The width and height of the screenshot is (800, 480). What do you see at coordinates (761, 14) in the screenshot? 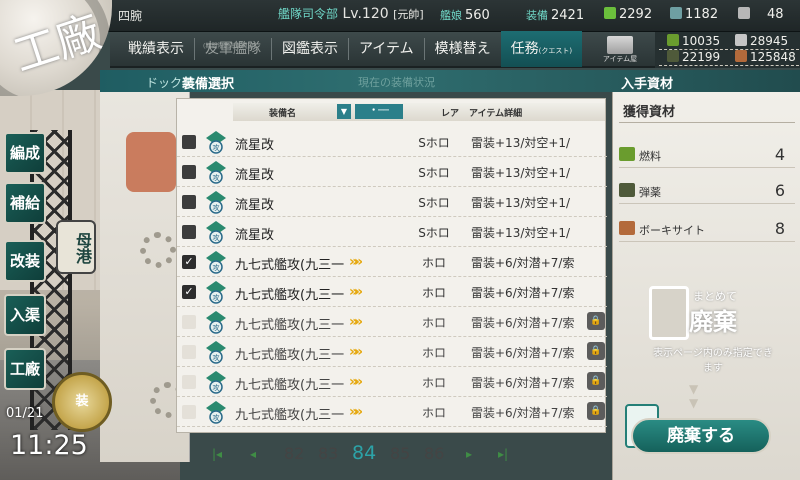
I see `screw-count: 48` at bounding box center [761, 14].